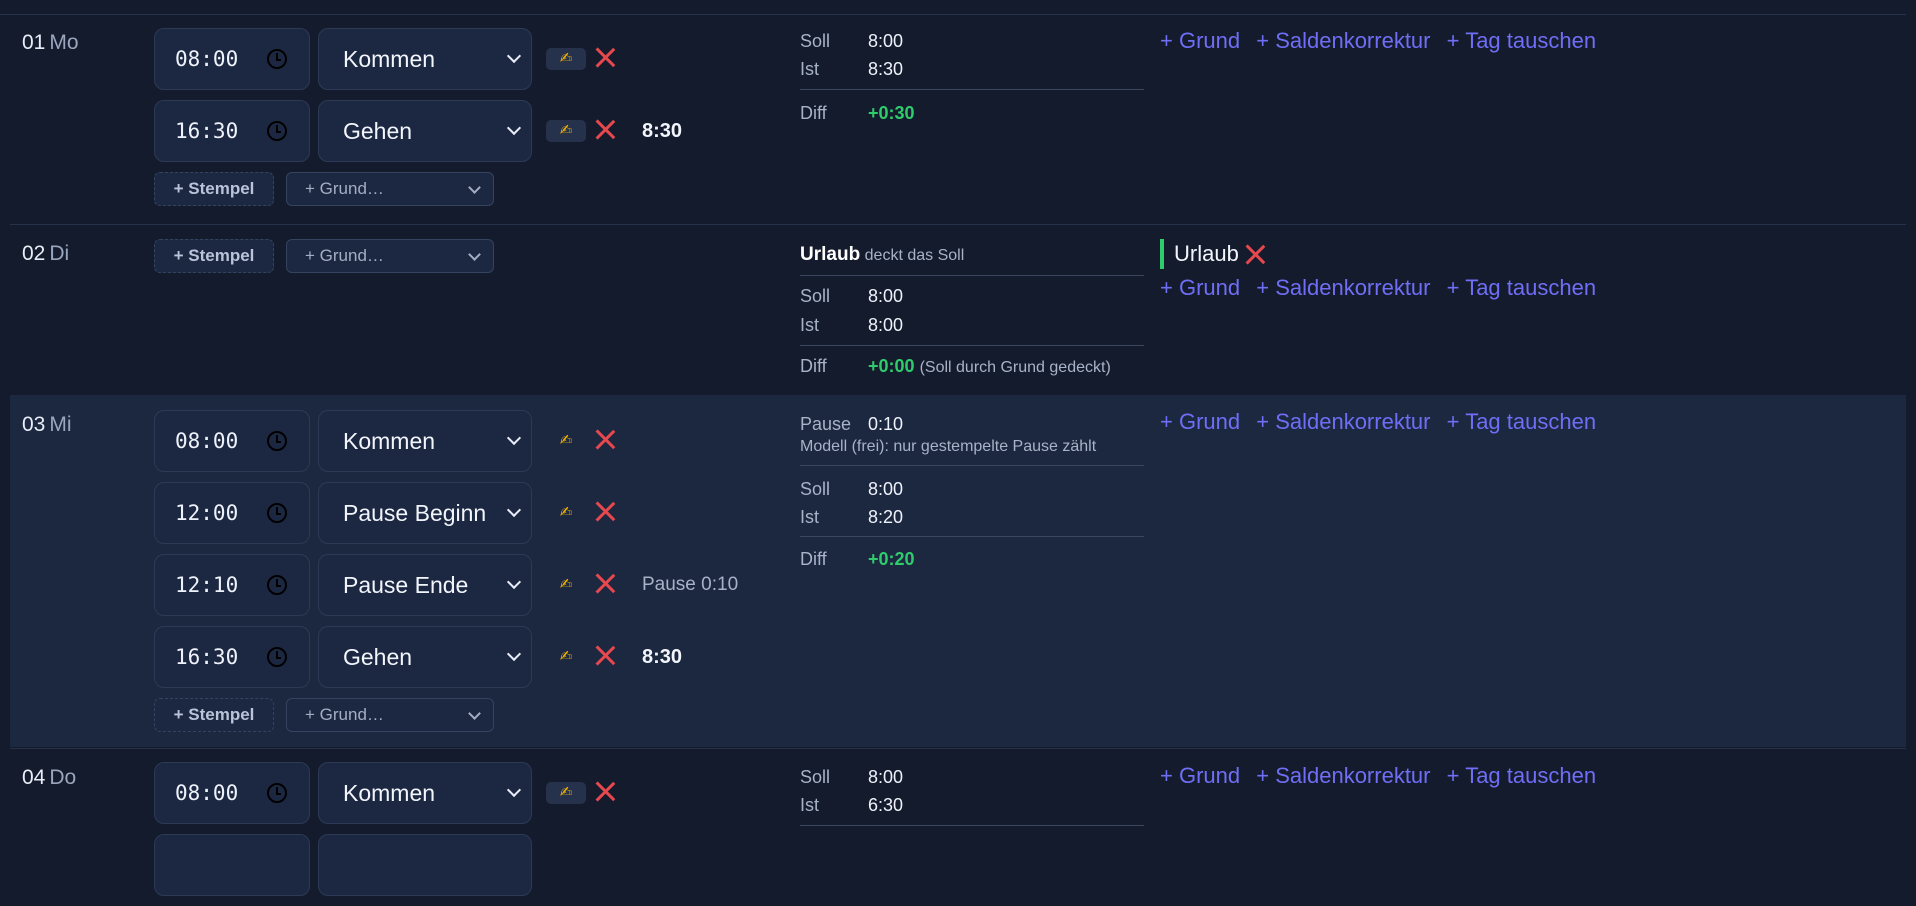 The width and height of the screenshot is (1916, 906). What do you see at coordinates (886, 325) in the screenshot?
I see `ist-value: 8:00` at bounding box center [886, 325].